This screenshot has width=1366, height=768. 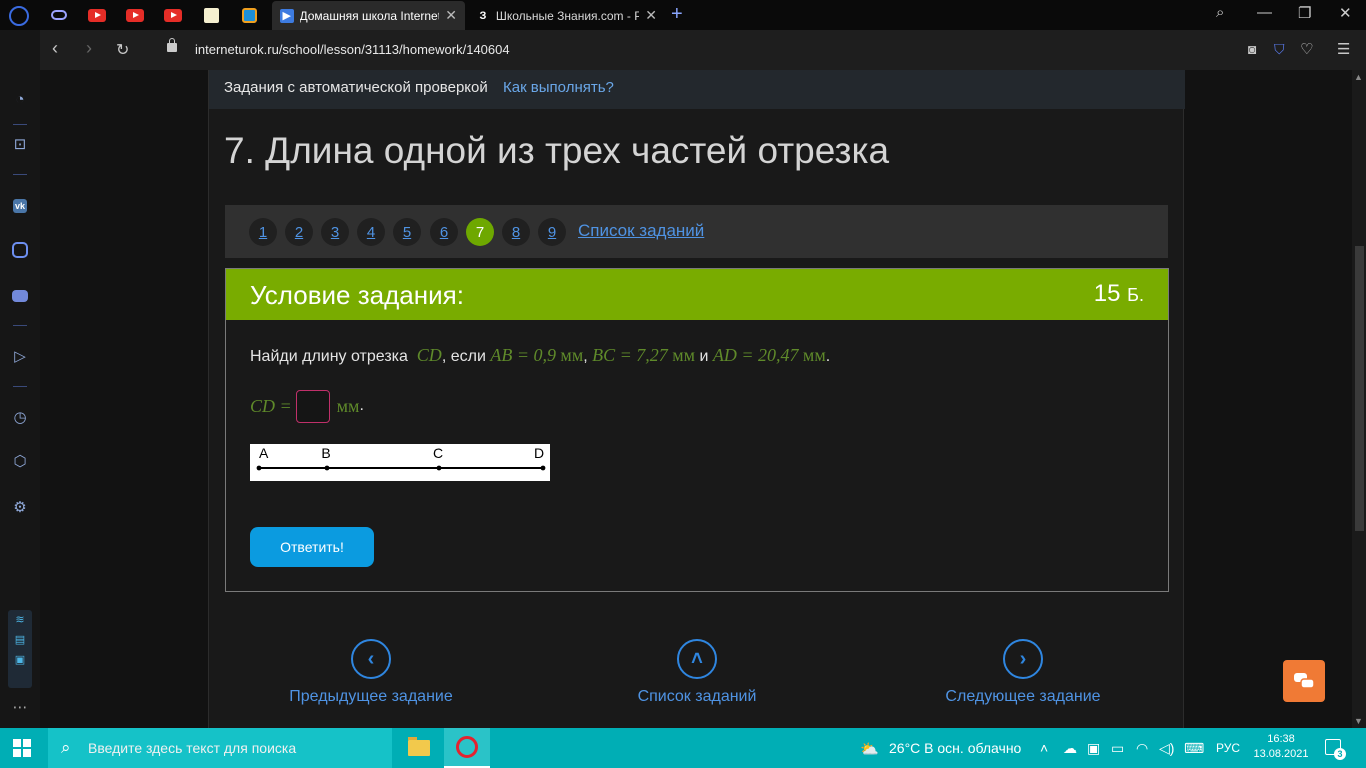 I want to click on shopping-bag-icon: ⊡, so click(x=20, y=144).